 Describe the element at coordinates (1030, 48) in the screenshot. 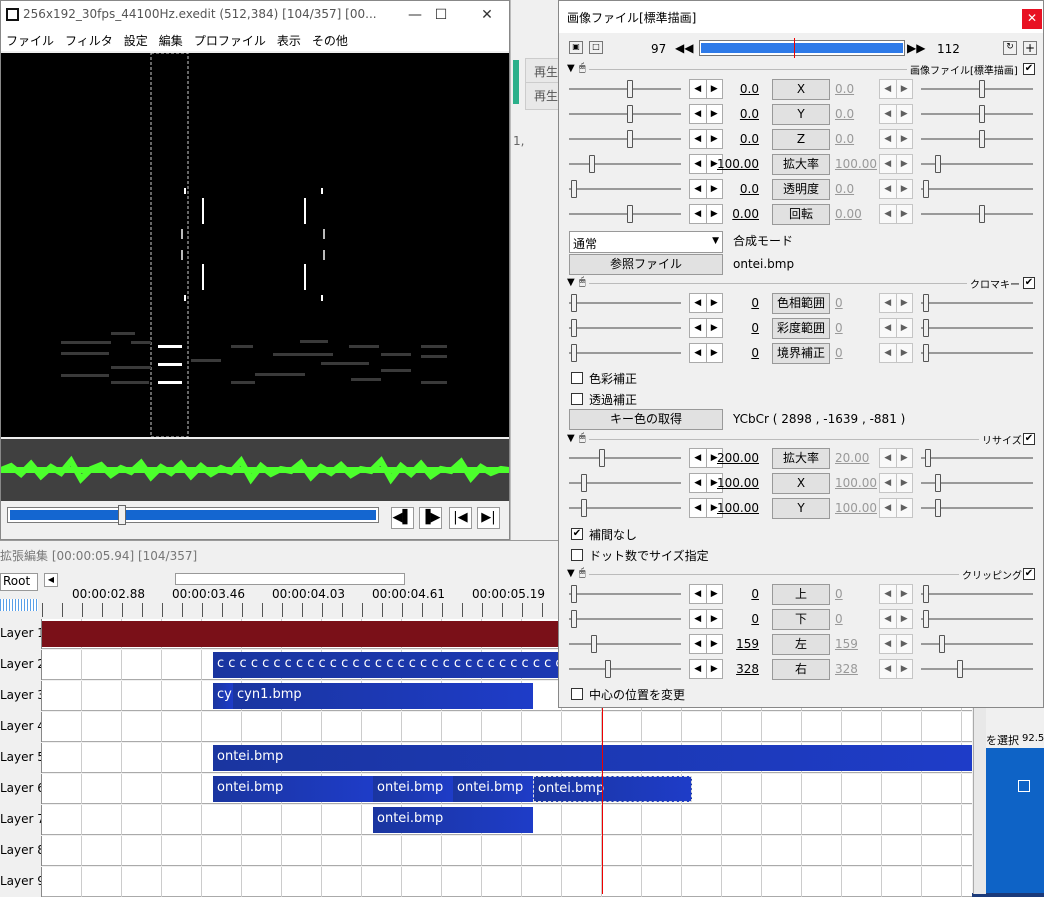

I see `add-filter-icon: +` at that location.